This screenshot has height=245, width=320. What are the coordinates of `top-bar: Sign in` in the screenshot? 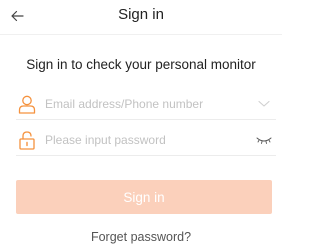 It's located at (141, 17).